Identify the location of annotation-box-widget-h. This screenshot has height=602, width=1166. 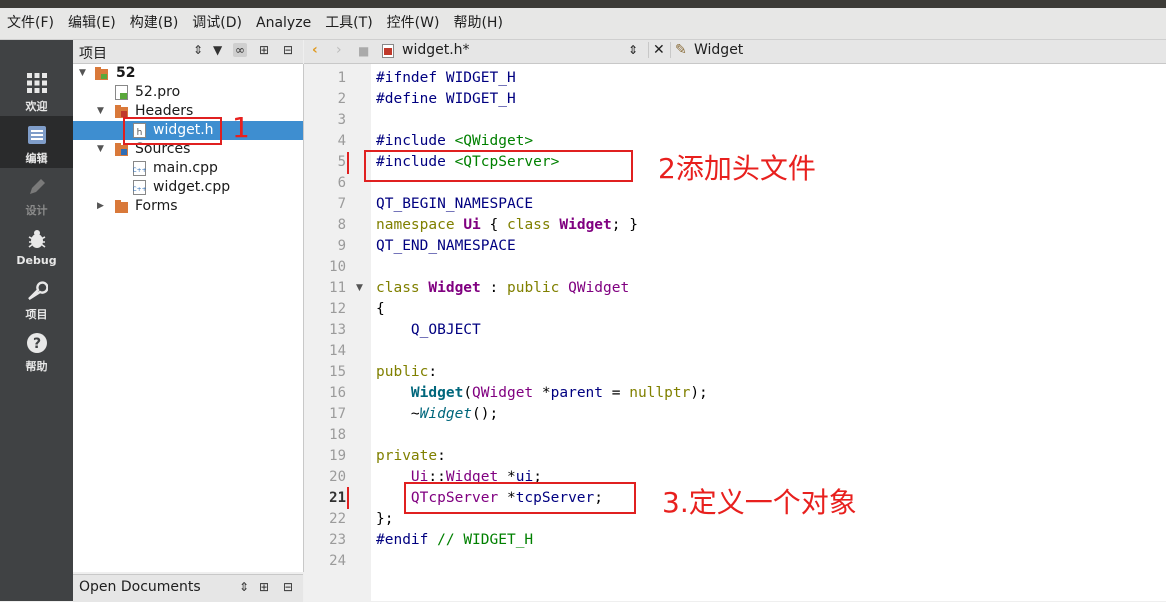
(172, 131).